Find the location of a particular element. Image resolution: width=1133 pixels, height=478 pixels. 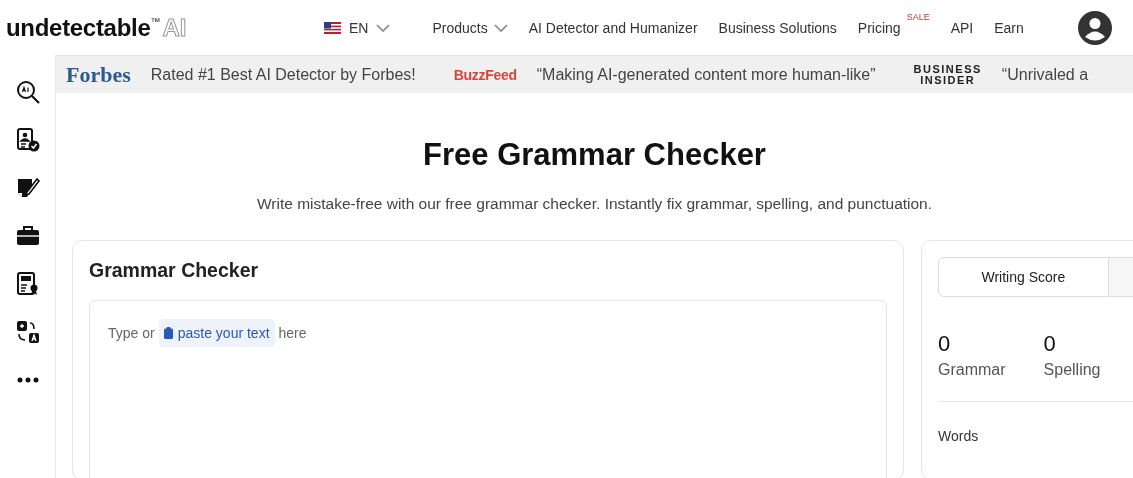

briefcase-icon is located at coordinates (27, 236).